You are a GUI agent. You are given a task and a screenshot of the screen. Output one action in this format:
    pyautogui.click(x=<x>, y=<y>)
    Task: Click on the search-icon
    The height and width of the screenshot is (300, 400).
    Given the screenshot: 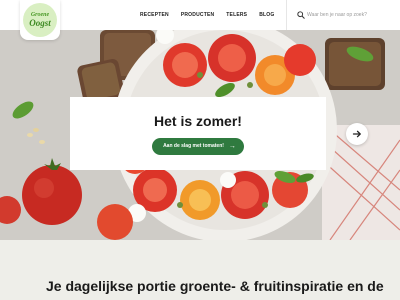 What is the action you would take?
    pyautogui.click(x=301, y=15)
    